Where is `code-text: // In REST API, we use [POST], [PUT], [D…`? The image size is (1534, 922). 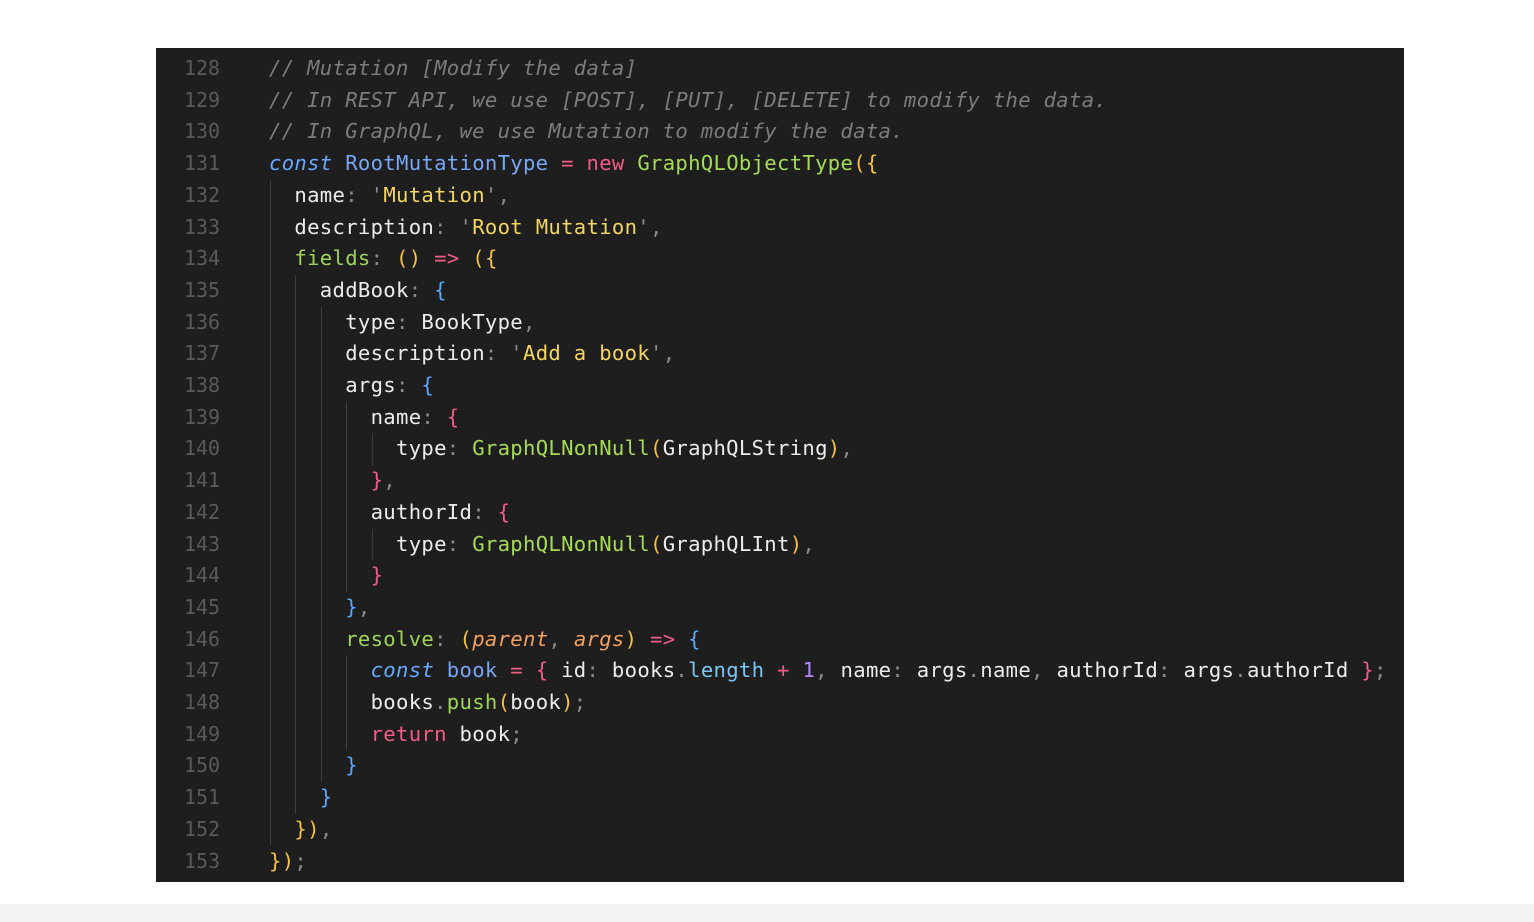 code-text: // In REST API, we use [POST], [PUT], [D… is located at coordinates (688, 100).